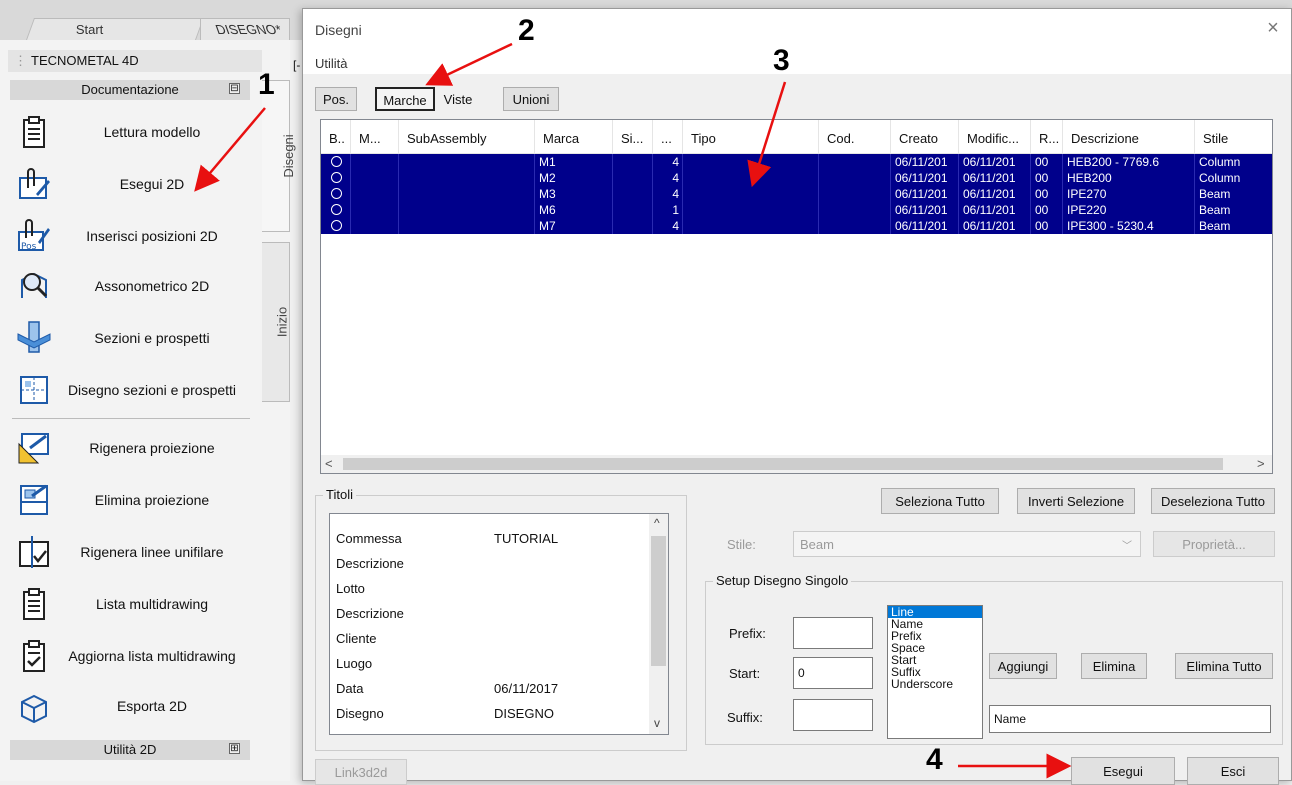 This screenshot has width=1292, height=785. What do you see at coordinates (833, 673) in the screenshot?
I see `start-input: 0` at bounding box center [833, 673].